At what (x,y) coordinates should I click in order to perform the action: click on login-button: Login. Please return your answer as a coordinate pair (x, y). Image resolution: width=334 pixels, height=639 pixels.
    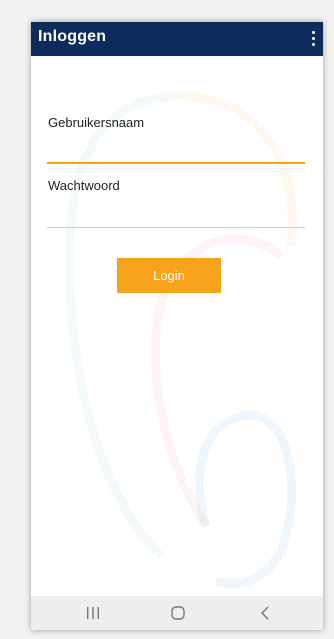
    Looking at the image, I should click on (169, 275).